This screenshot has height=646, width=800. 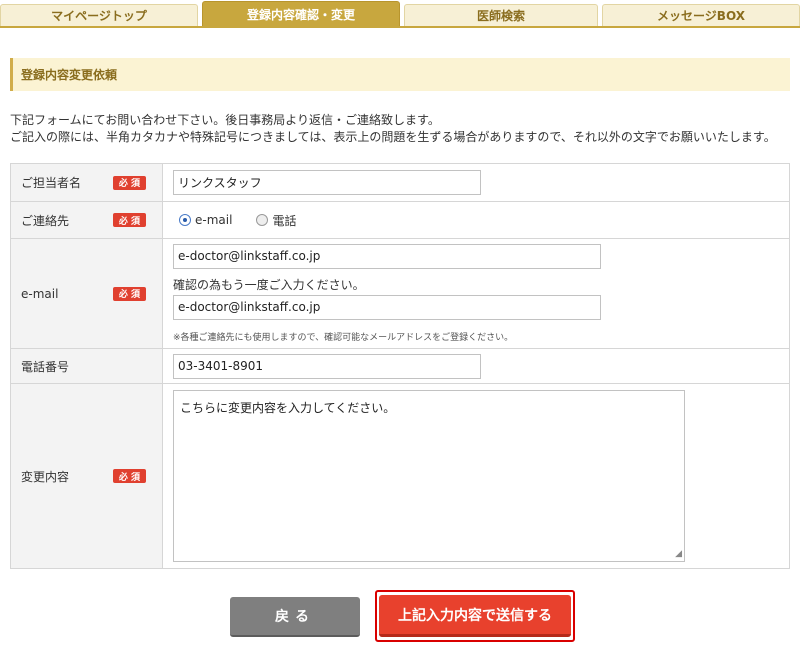 What do you see at coordinates (86, 366) in the screenshot?
I see `phone-label-cell: 電話番号` at bounding box center [86, 366].